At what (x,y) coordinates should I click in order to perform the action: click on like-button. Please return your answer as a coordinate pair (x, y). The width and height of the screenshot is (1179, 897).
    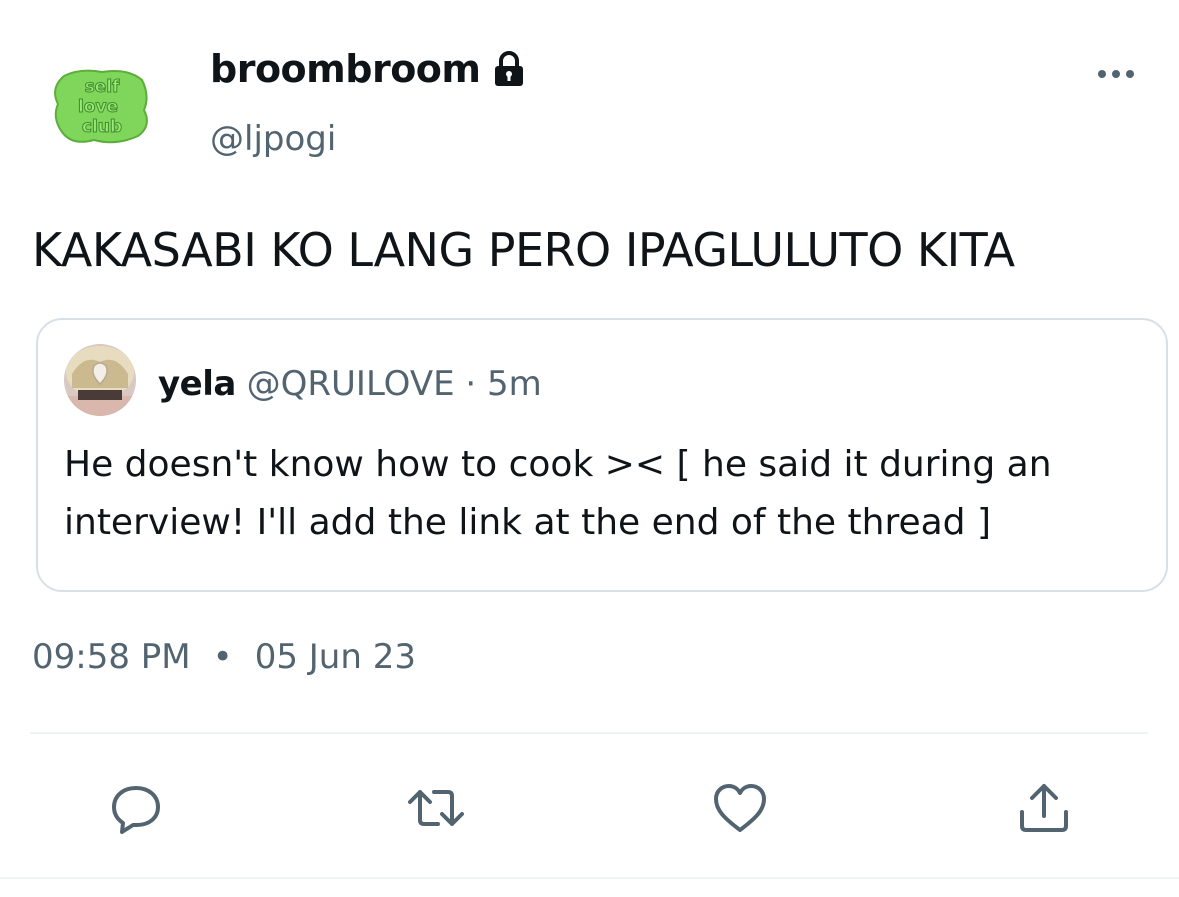
    Looking at the image, I should click on (740, 808).